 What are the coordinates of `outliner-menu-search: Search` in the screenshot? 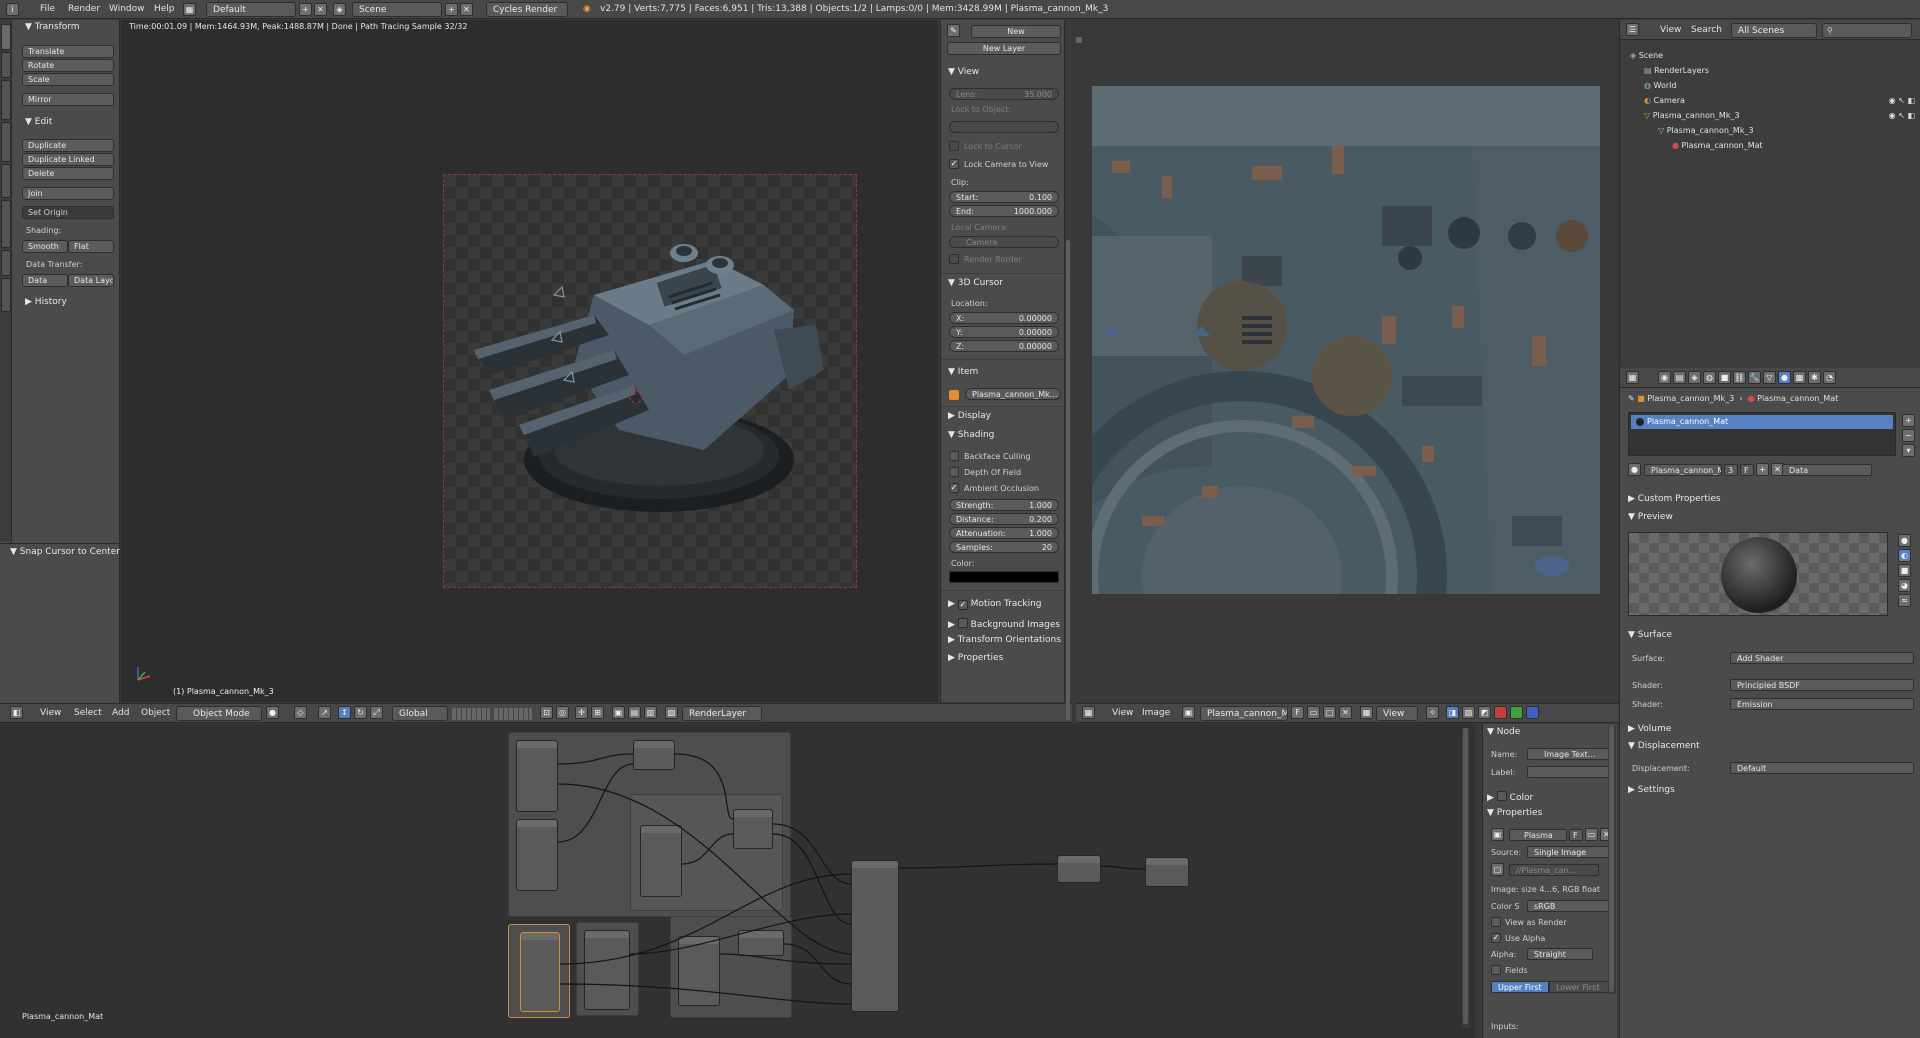 It's located at (1706, 30).